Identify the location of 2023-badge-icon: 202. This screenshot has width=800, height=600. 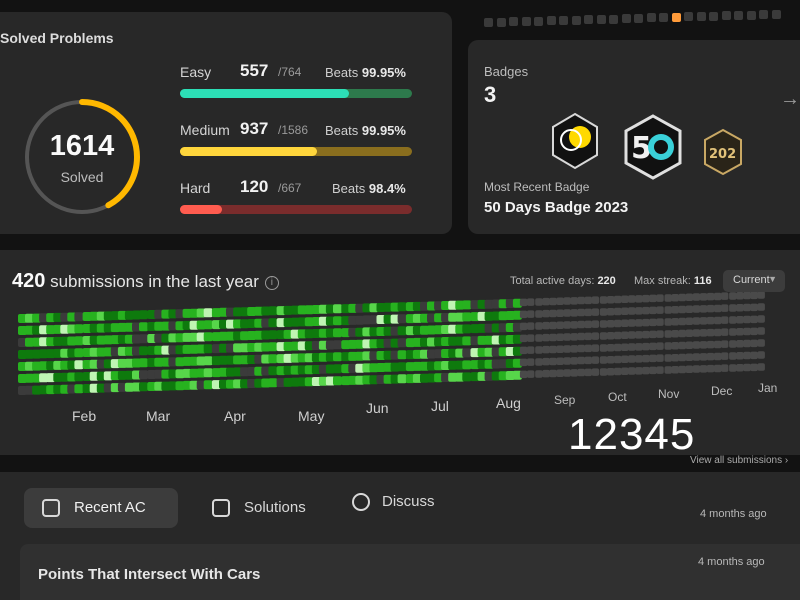
(723, 152).